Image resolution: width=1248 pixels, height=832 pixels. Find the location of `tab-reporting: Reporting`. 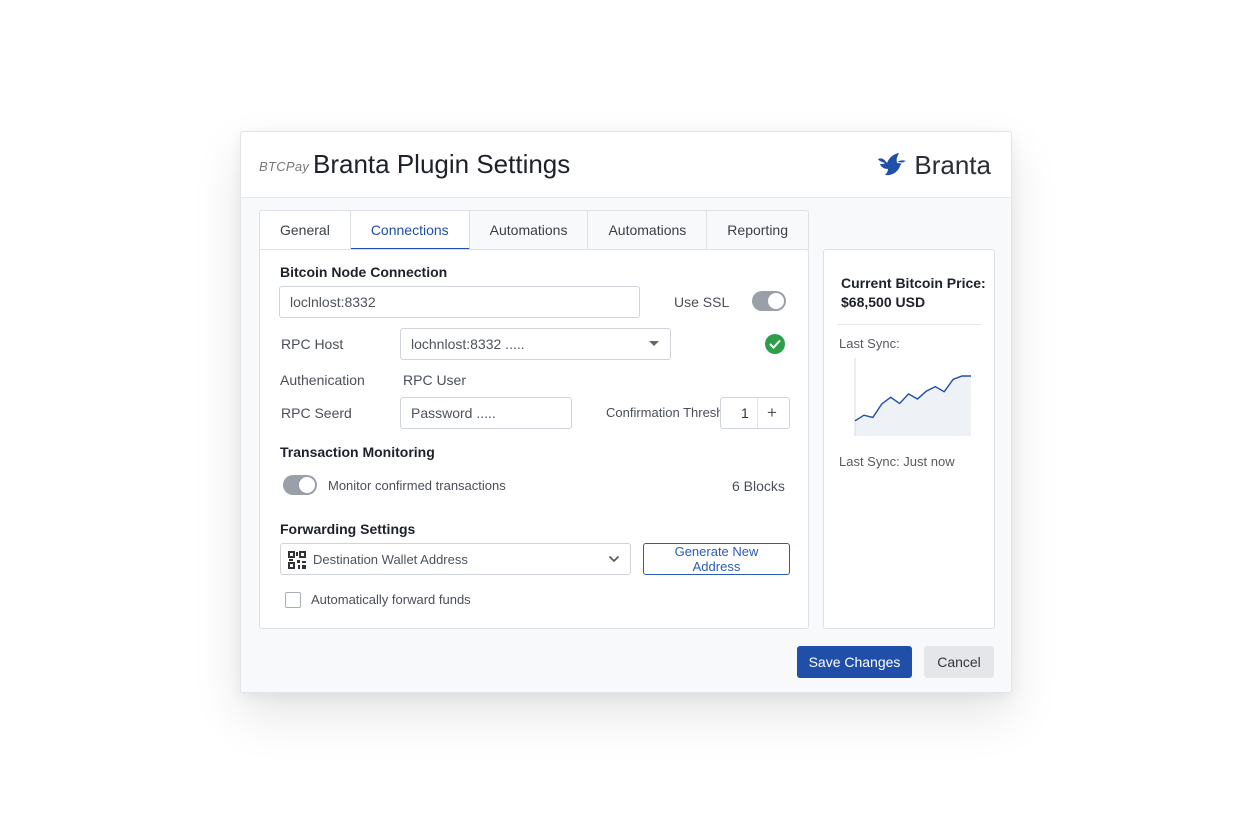

tab-reporting: Reporting is located at coordinates (758, 230).